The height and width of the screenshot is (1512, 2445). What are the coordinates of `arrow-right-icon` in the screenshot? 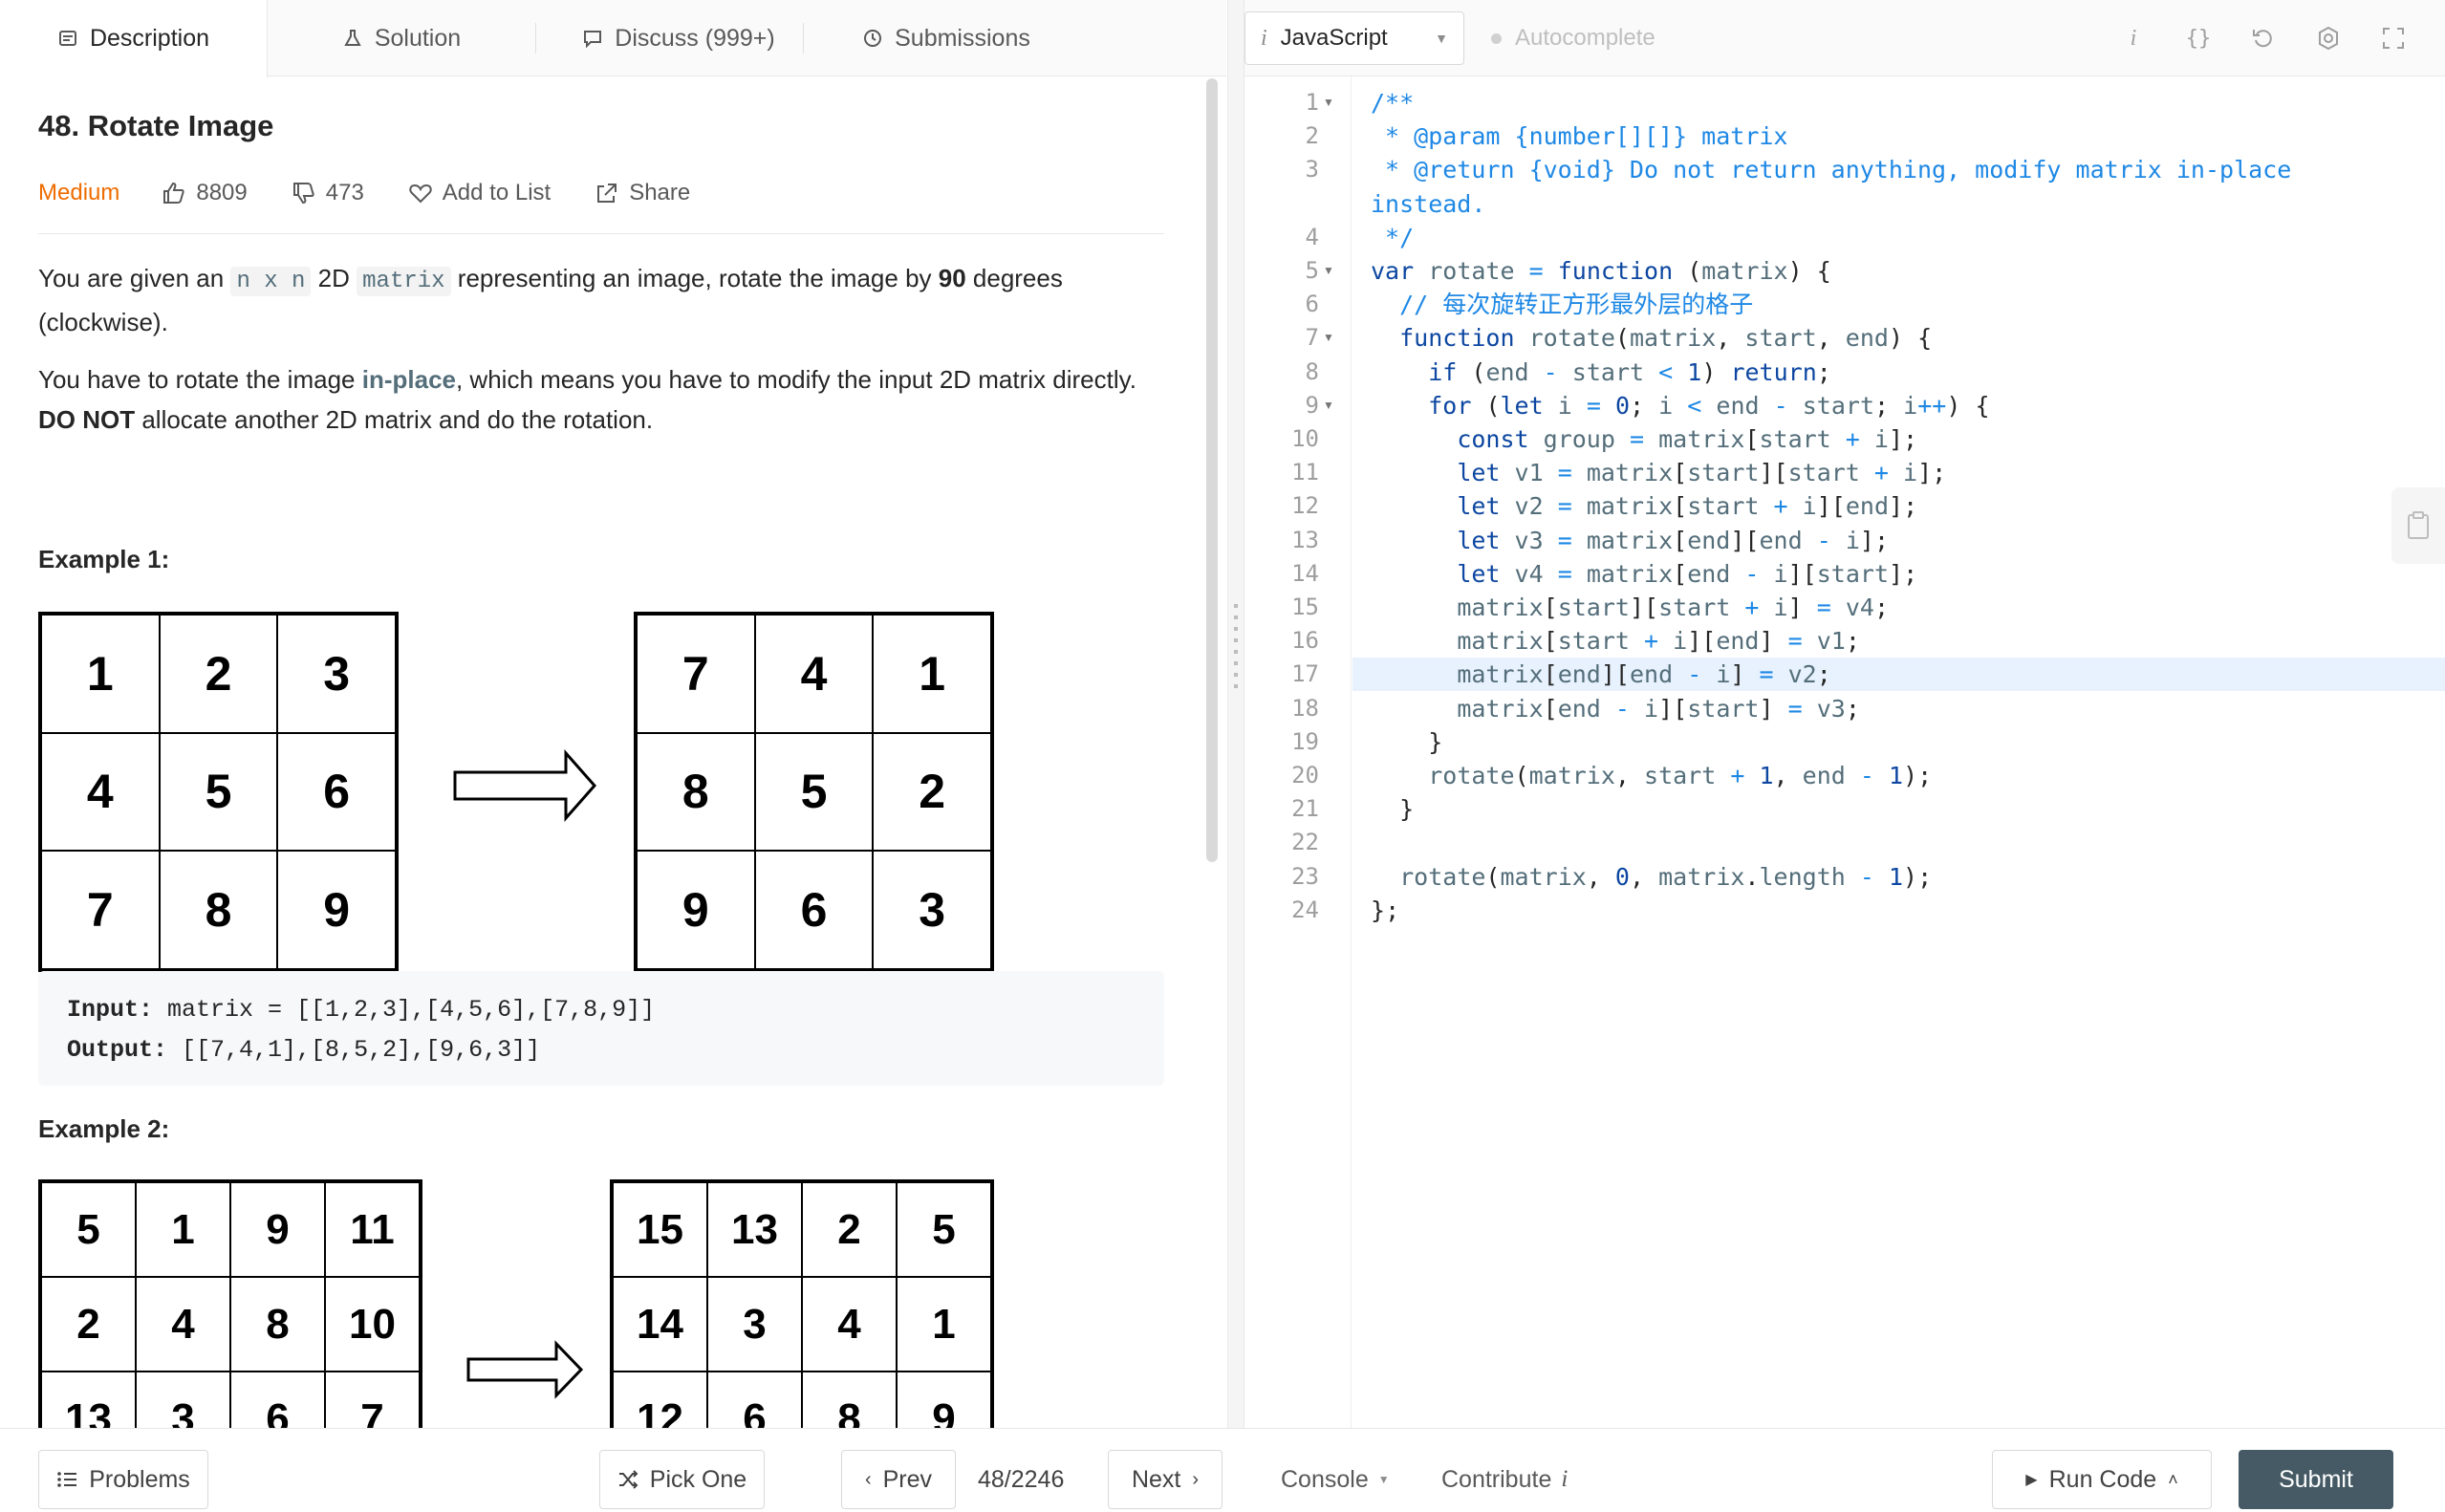 It's located at (525, 1369).